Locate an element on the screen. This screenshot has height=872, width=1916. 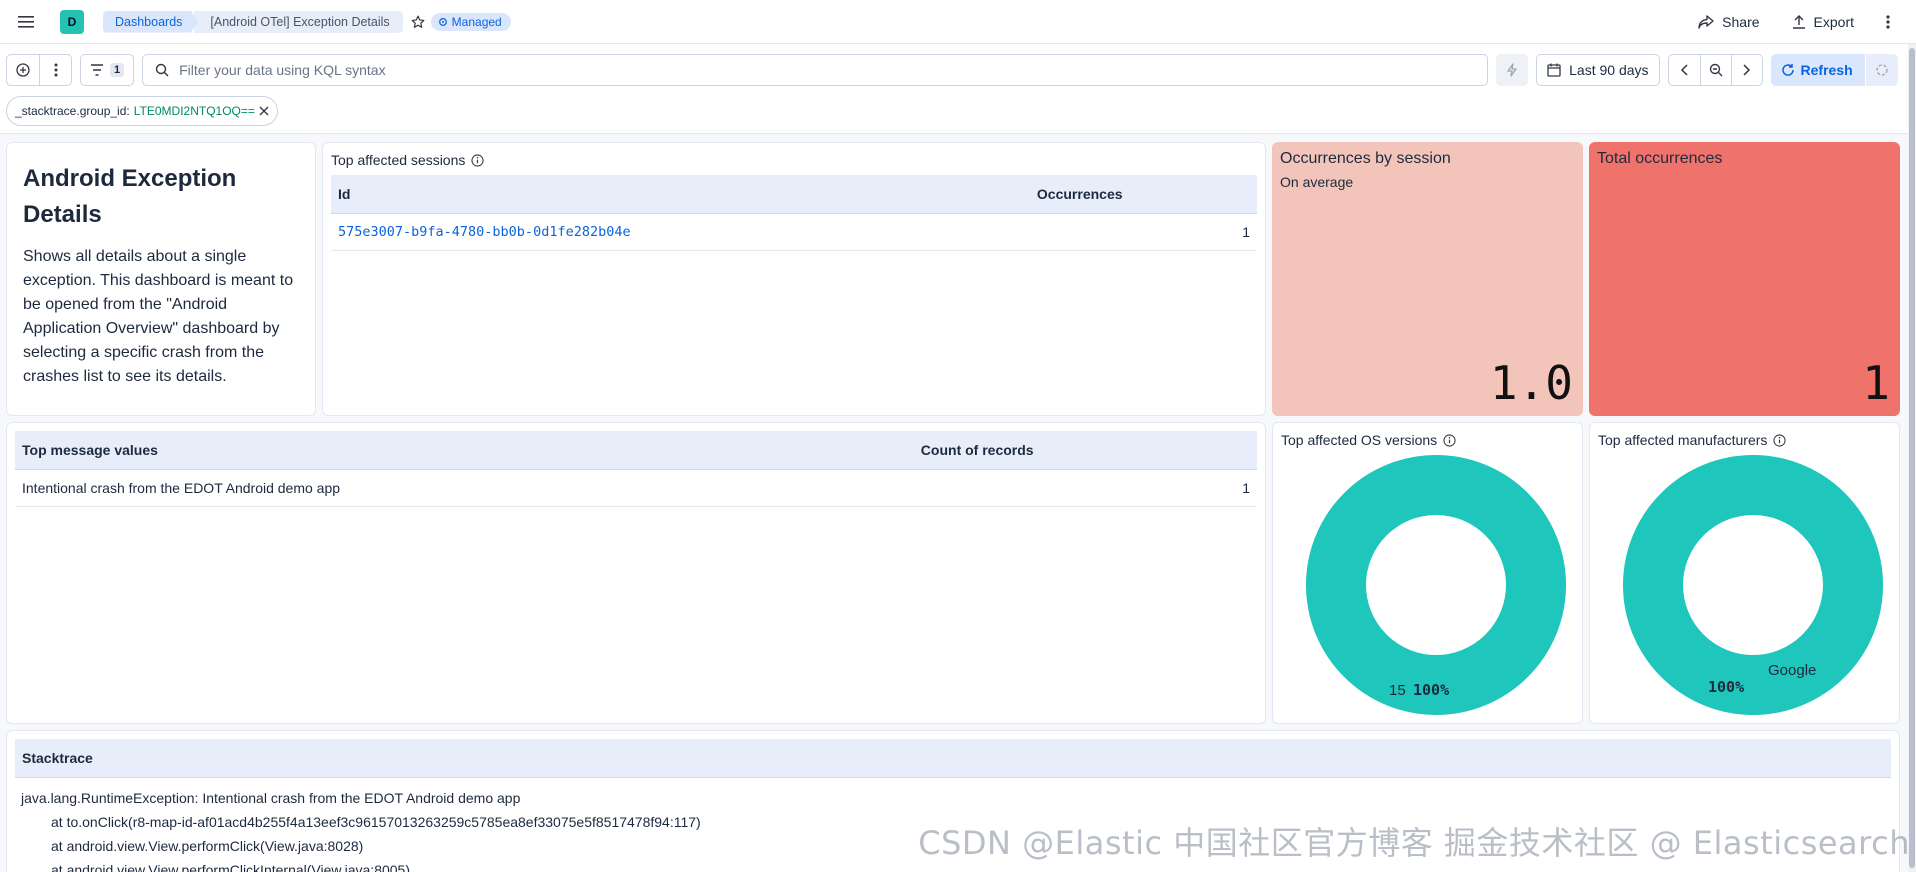
calendar-icon is located at coordinates (1554, 70).